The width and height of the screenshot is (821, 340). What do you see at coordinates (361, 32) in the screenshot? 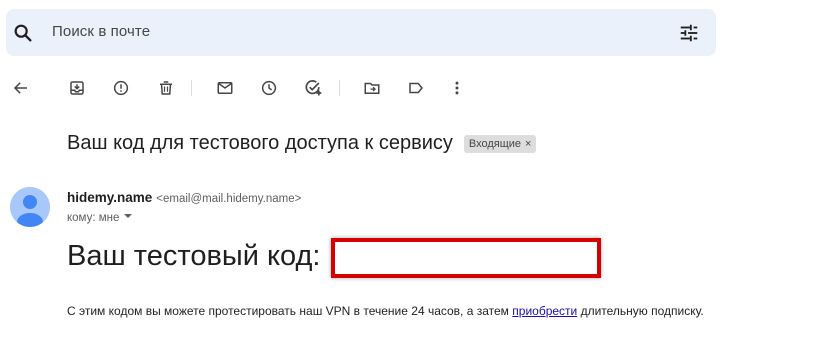
I see `search-bar: Поиск в почте` at bounding box center [361, 32].